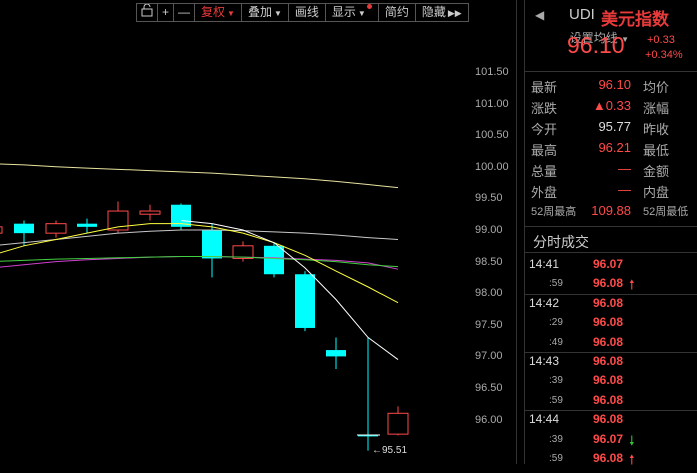  Describe the element at coordinates (544, 192) in the screenshot. I see `quote-label: 外盘` at that location.